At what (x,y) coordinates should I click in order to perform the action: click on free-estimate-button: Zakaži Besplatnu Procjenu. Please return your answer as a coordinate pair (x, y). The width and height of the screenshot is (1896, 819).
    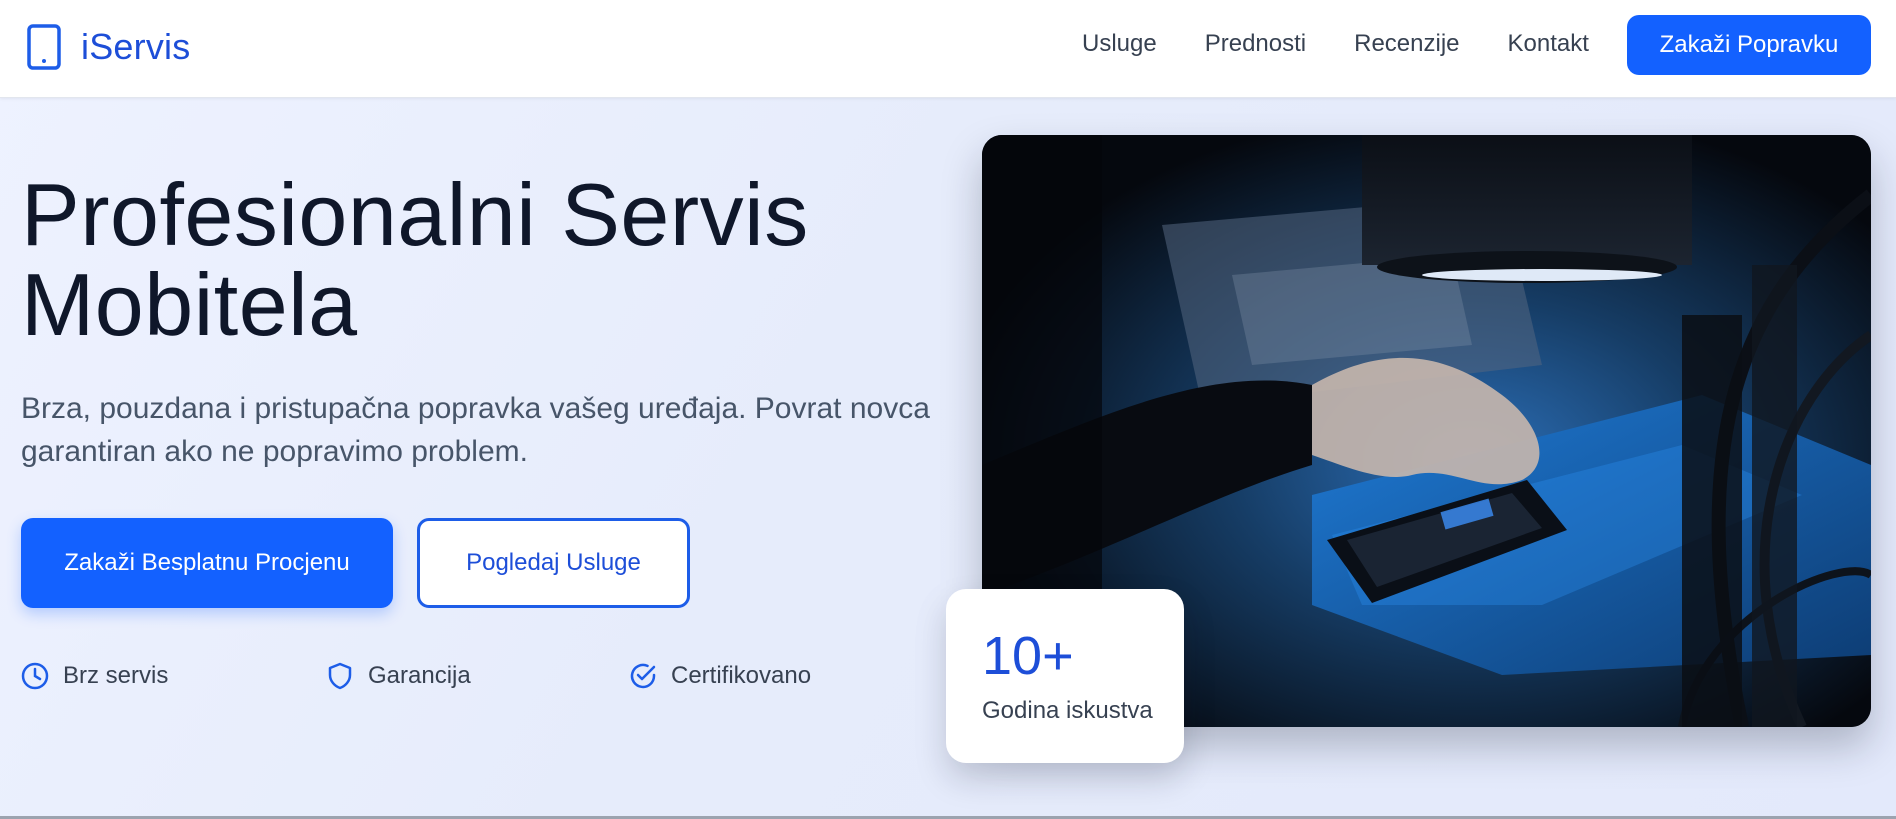
    Looking at the image, I should click on (207, 563).